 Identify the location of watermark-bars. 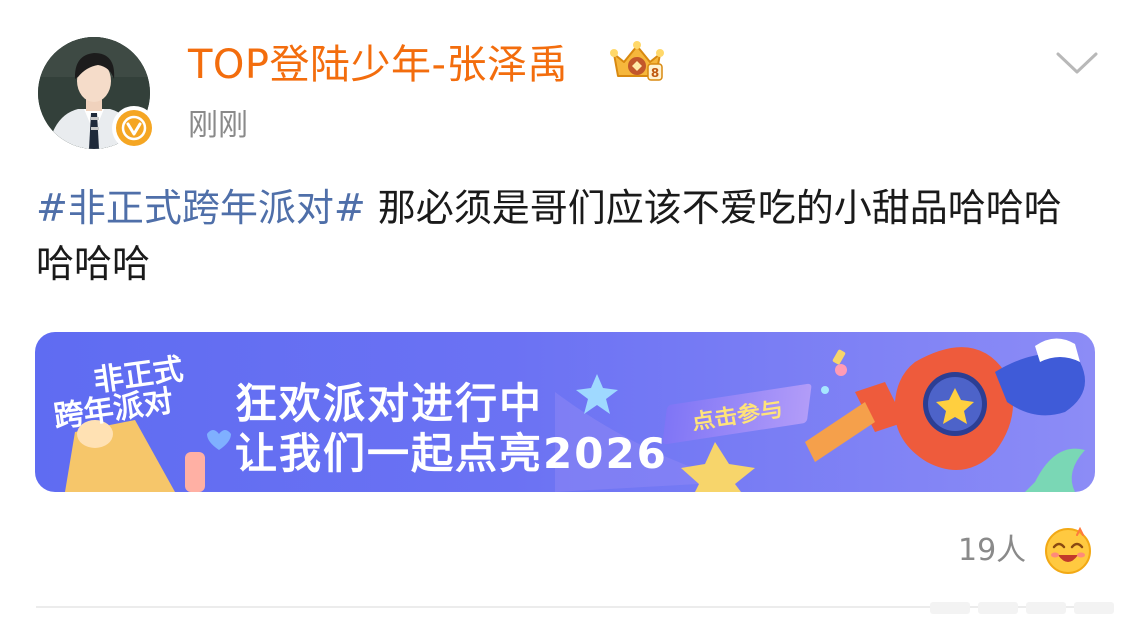
(1022, 608).